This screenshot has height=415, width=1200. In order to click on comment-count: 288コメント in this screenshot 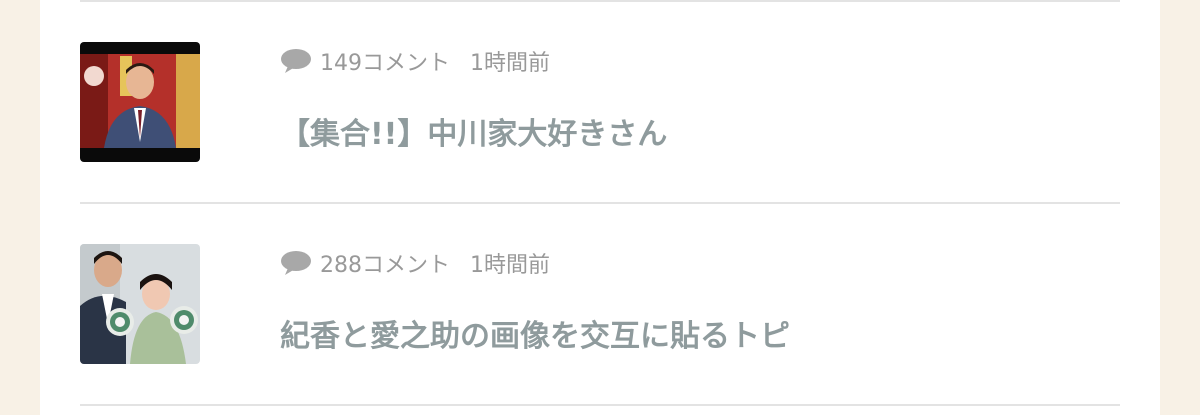, I will do `click(385, 265)`.